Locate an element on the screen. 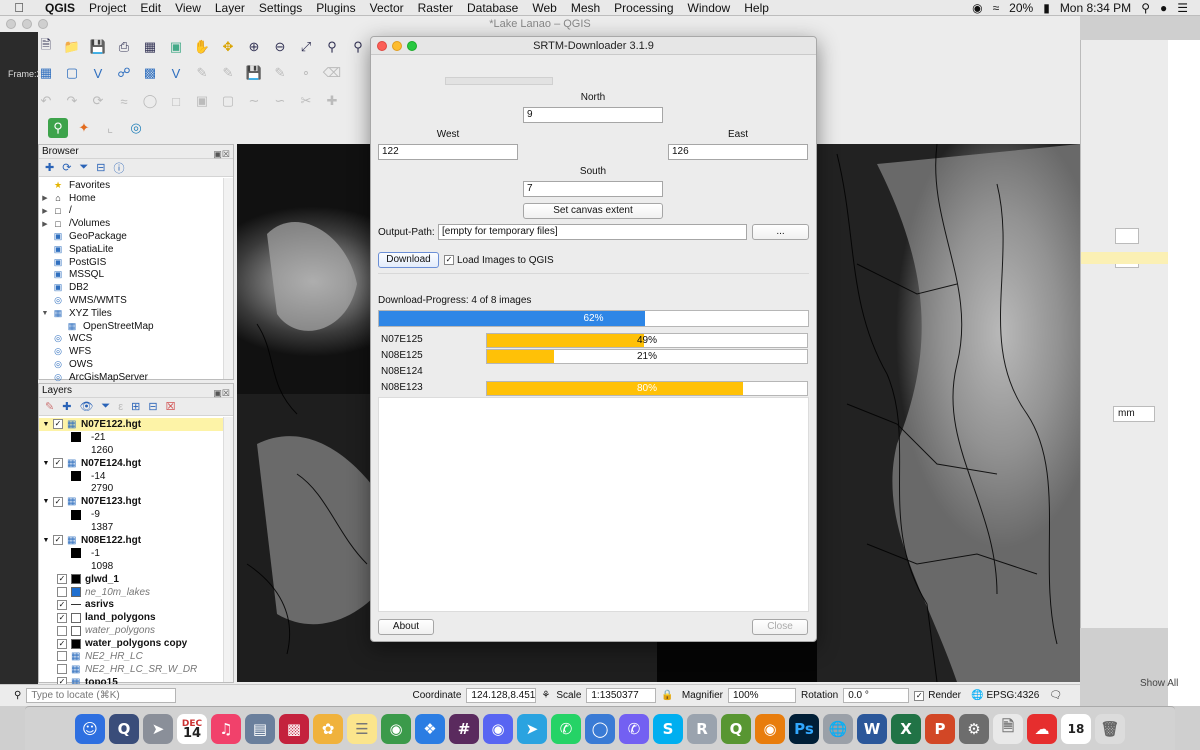 This screenshot has height=750, width=1200. render-checkbox: ✓ is located at coordinates (919, 695).